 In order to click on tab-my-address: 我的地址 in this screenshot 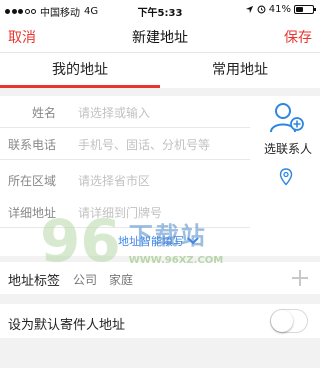, I will do `click(80, 71)`.